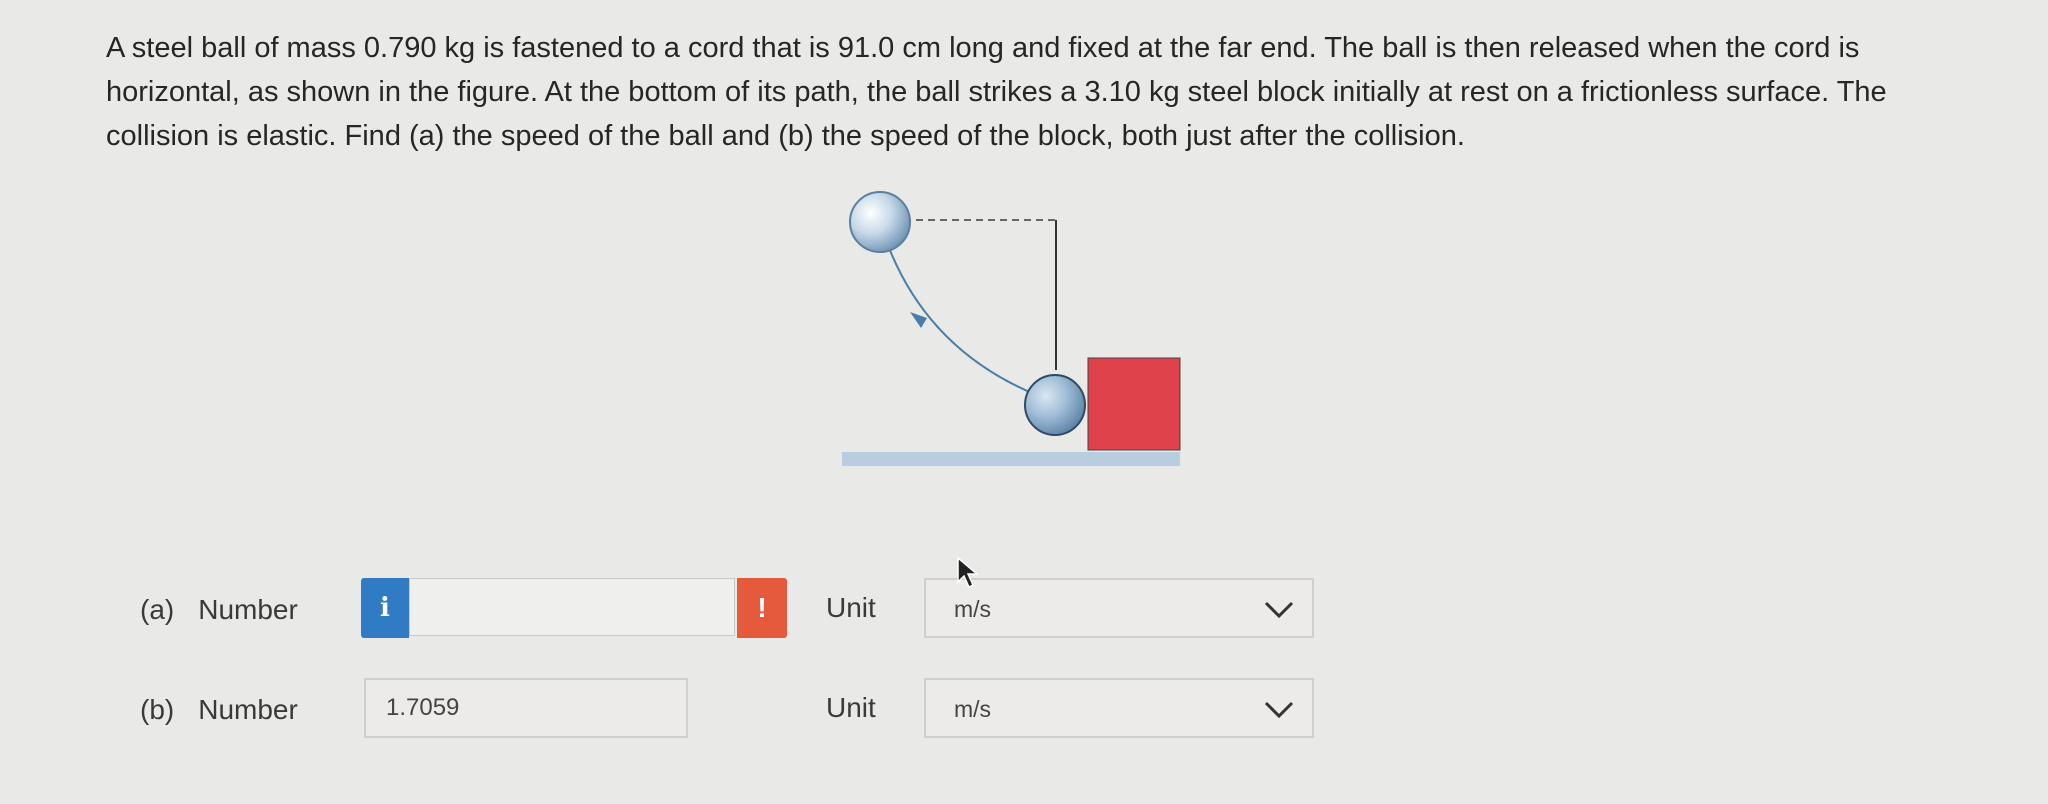  What do you see at coordinates (157, 709) in the screenshot?
I see `part-letter: (b)` at bounding box center [157, 709].